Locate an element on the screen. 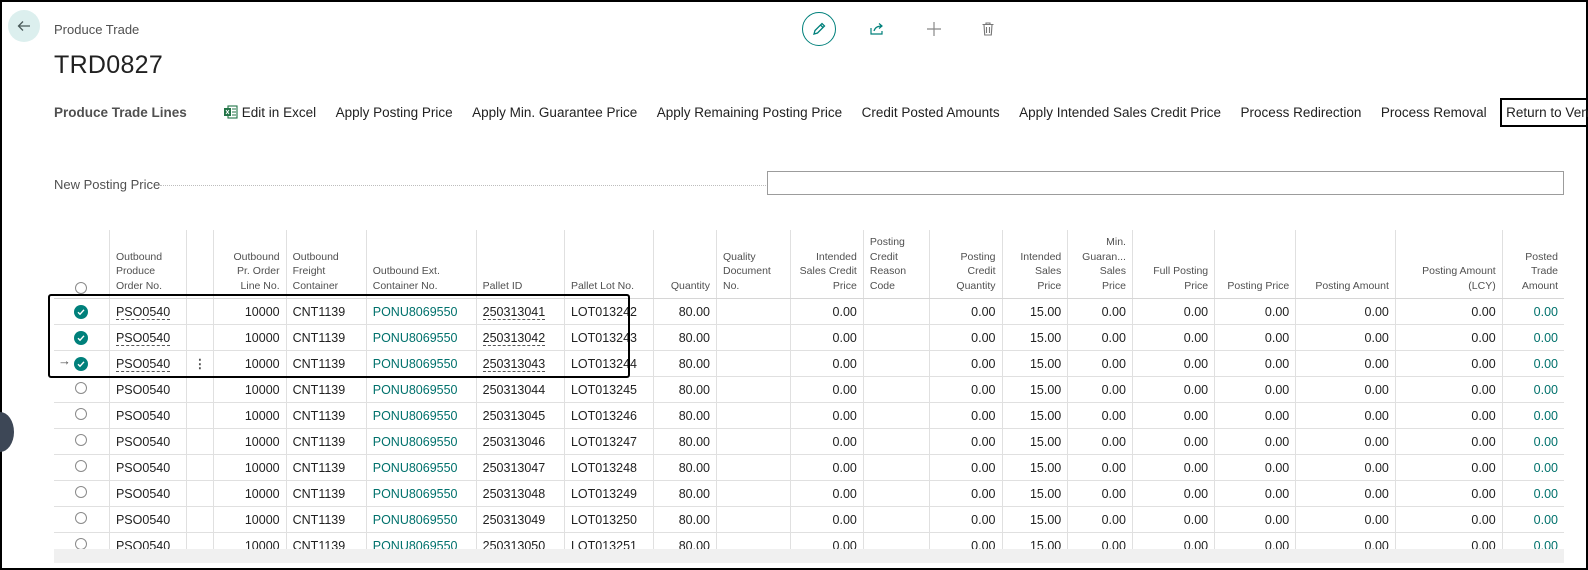 The height and width of the screenshot is (570, 1588). breadcrumb: Produce Trade is located at coordinates (96, 29).